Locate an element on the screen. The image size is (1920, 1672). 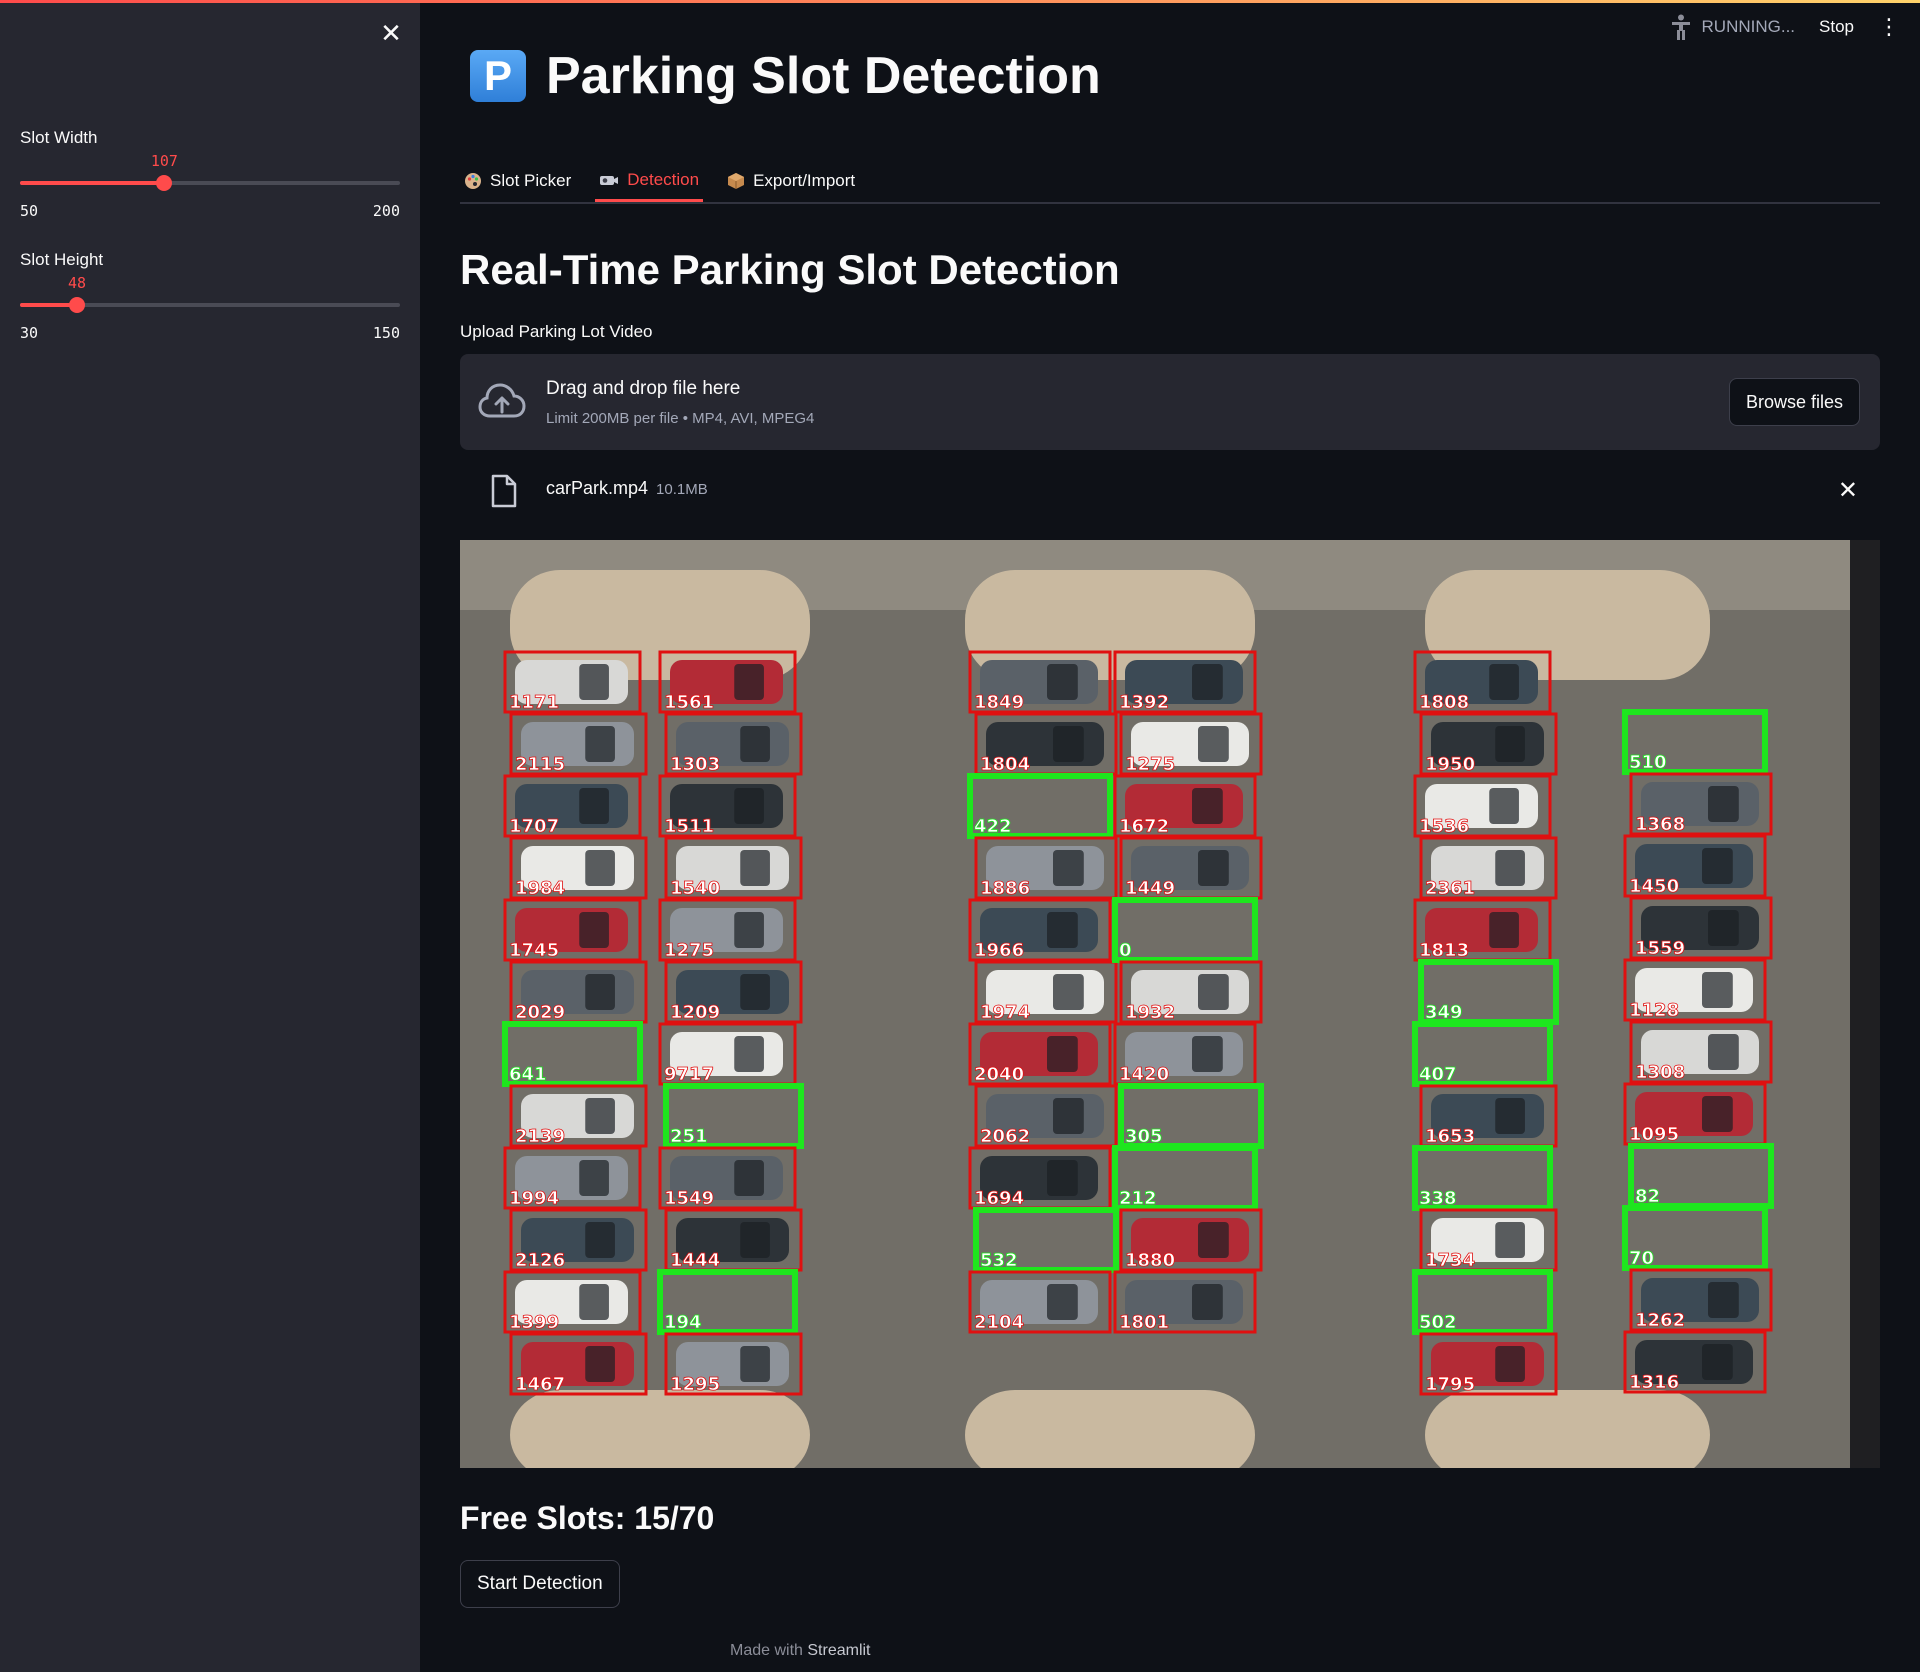
slot-number: 1399 is located at coordinates (534, 1322).